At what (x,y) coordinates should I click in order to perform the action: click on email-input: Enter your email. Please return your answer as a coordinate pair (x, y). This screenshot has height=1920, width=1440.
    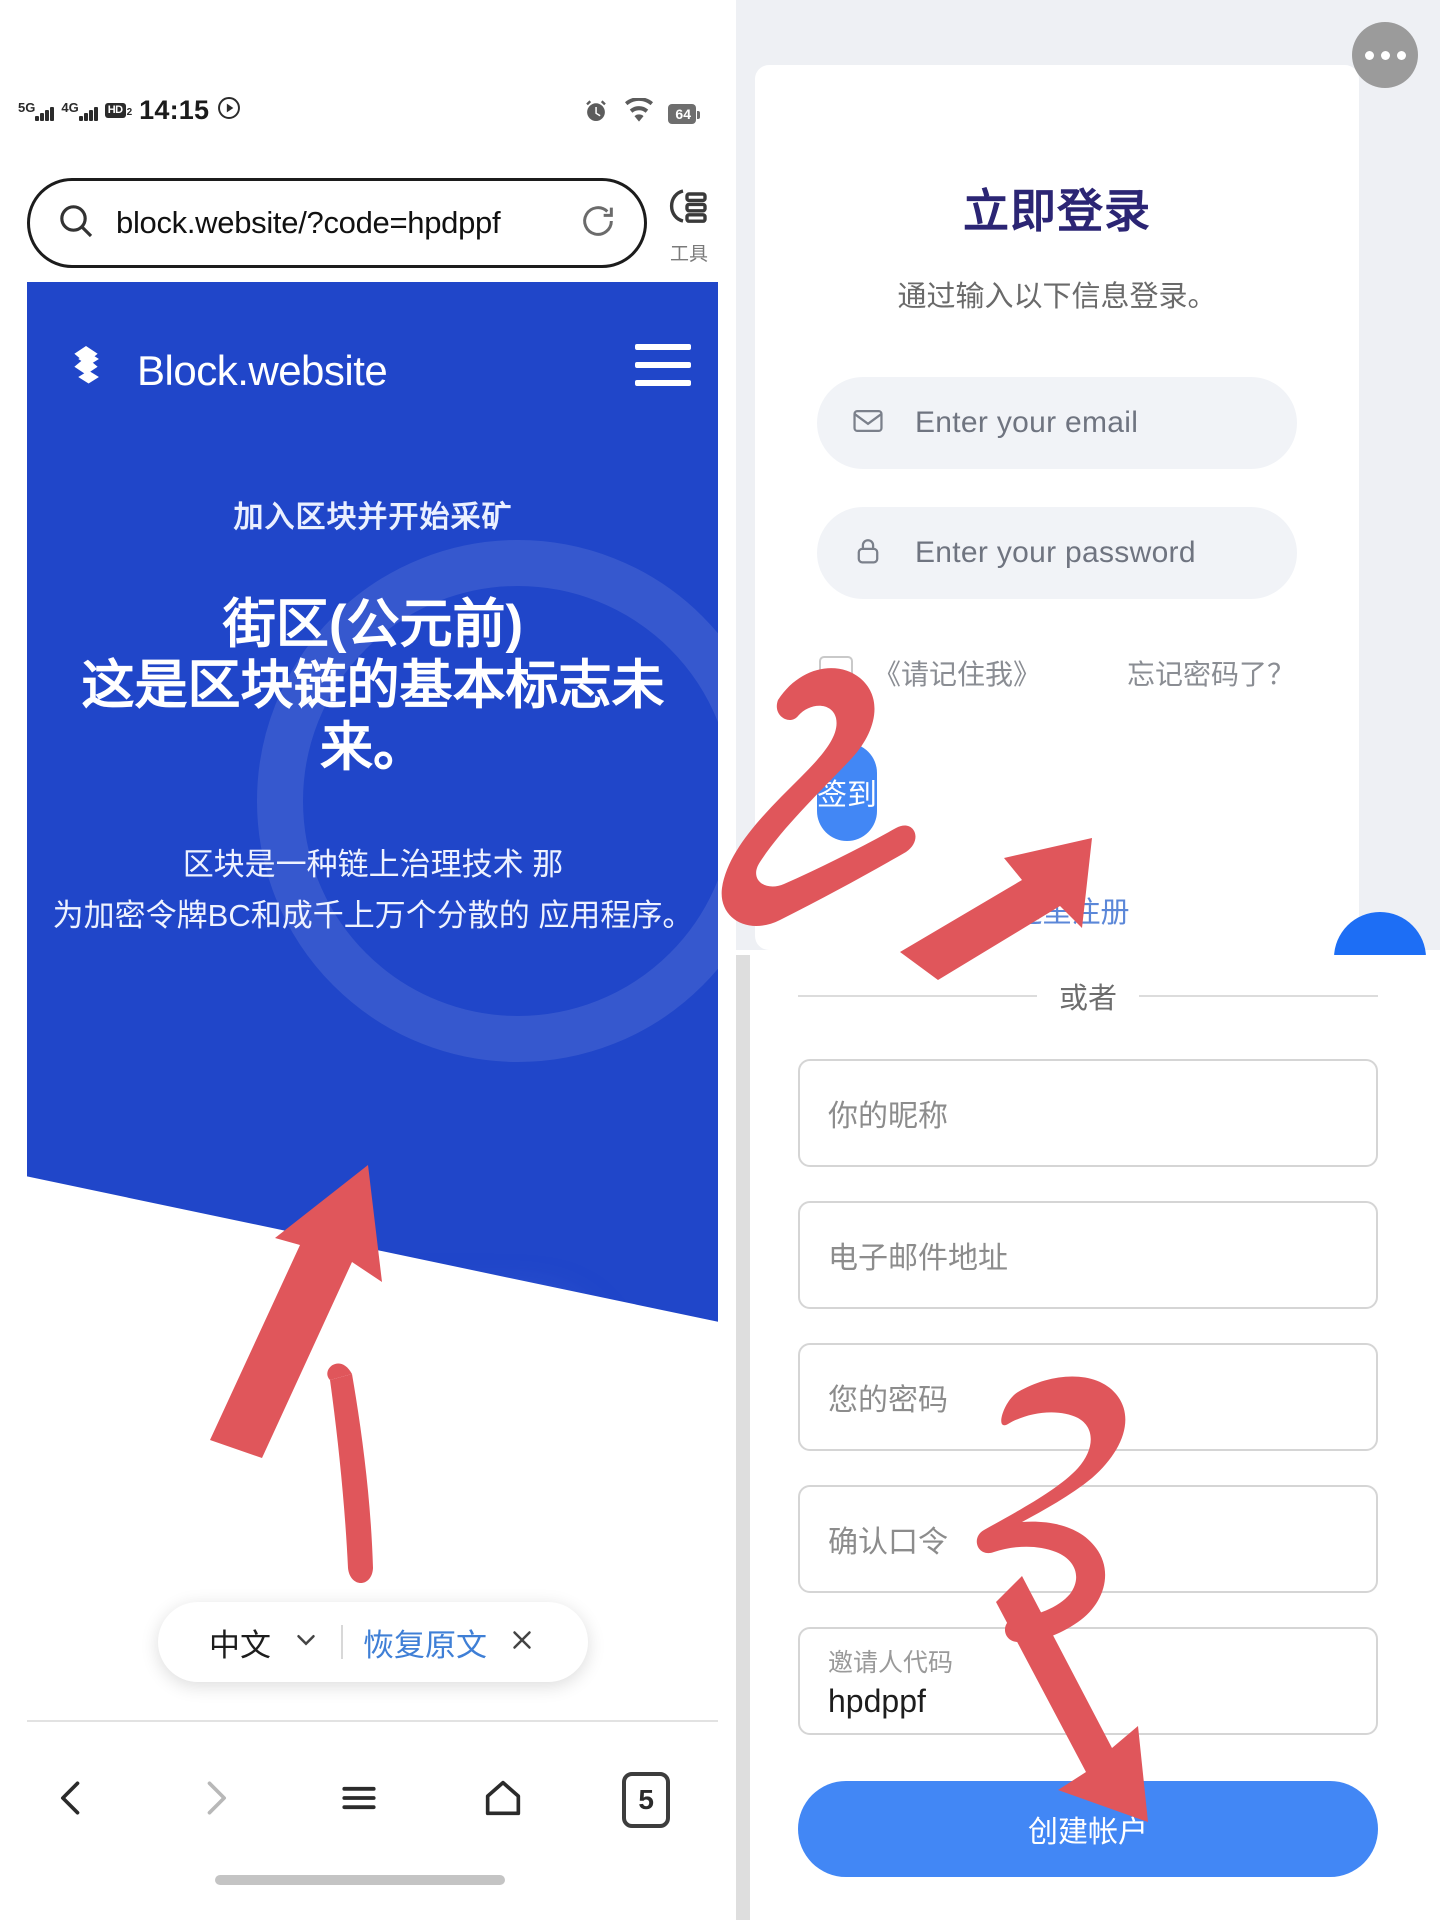
    Looking at the image, I should click on (1057, 423).